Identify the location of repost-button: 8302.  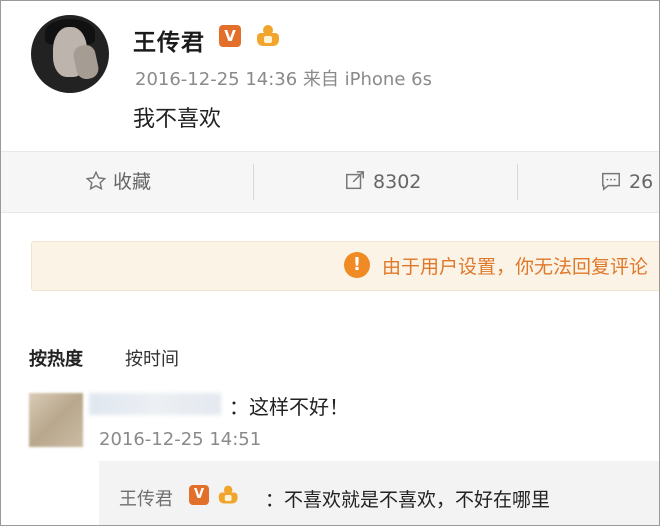
(382, 182).